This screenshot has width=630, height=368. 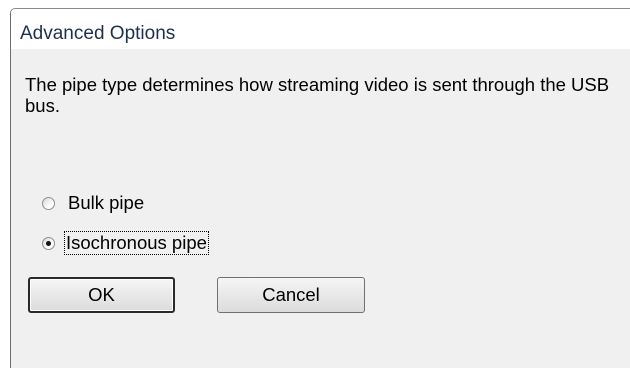 I want to click on dialog-title: Advanced Options, so click(x=98, y=33).